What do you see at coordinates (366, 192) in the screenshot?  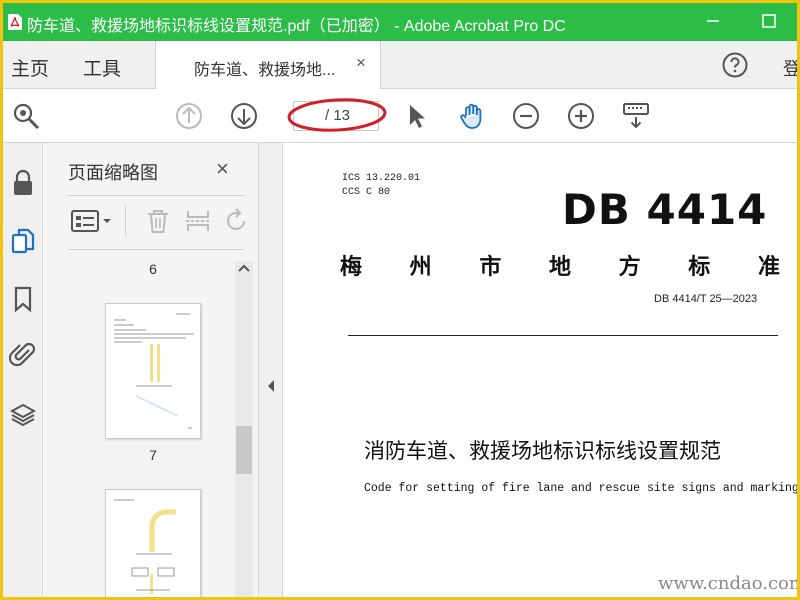 I see `ccs-code: CCS C 80` at bounding box center [366, 192].